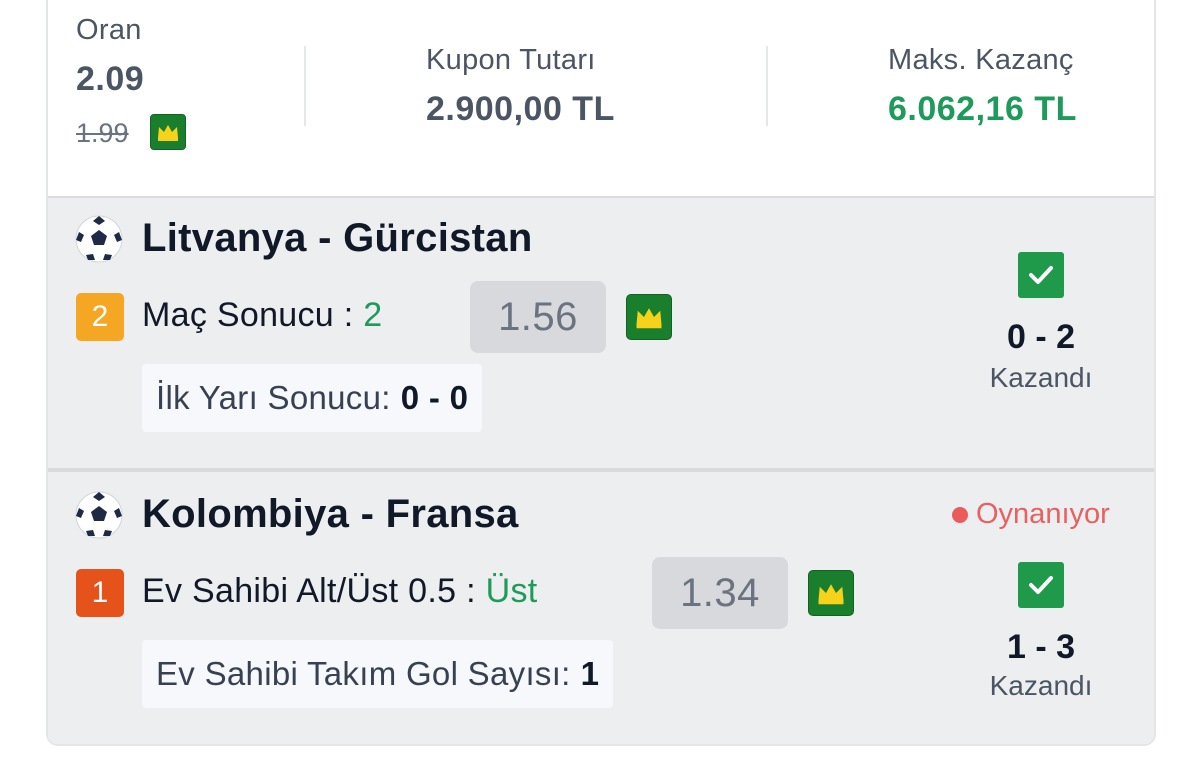  Describe the element at coordinates (511, 591) in the screenshot. I see `market-pick: Üst` at that location.